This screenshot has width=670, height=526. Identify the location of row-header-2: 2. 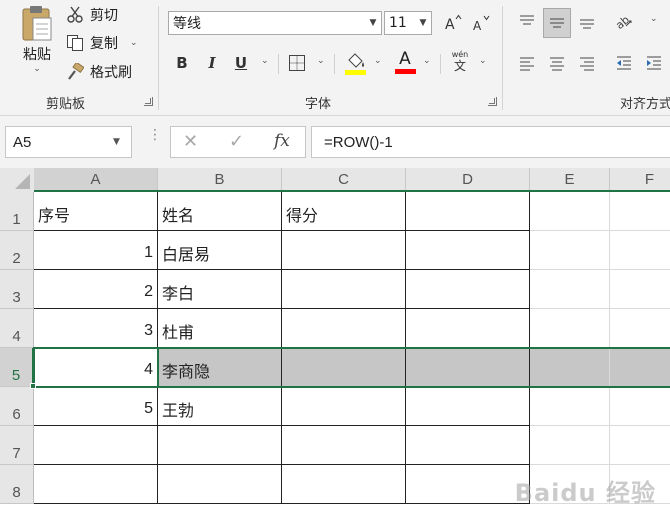
(17, 250).